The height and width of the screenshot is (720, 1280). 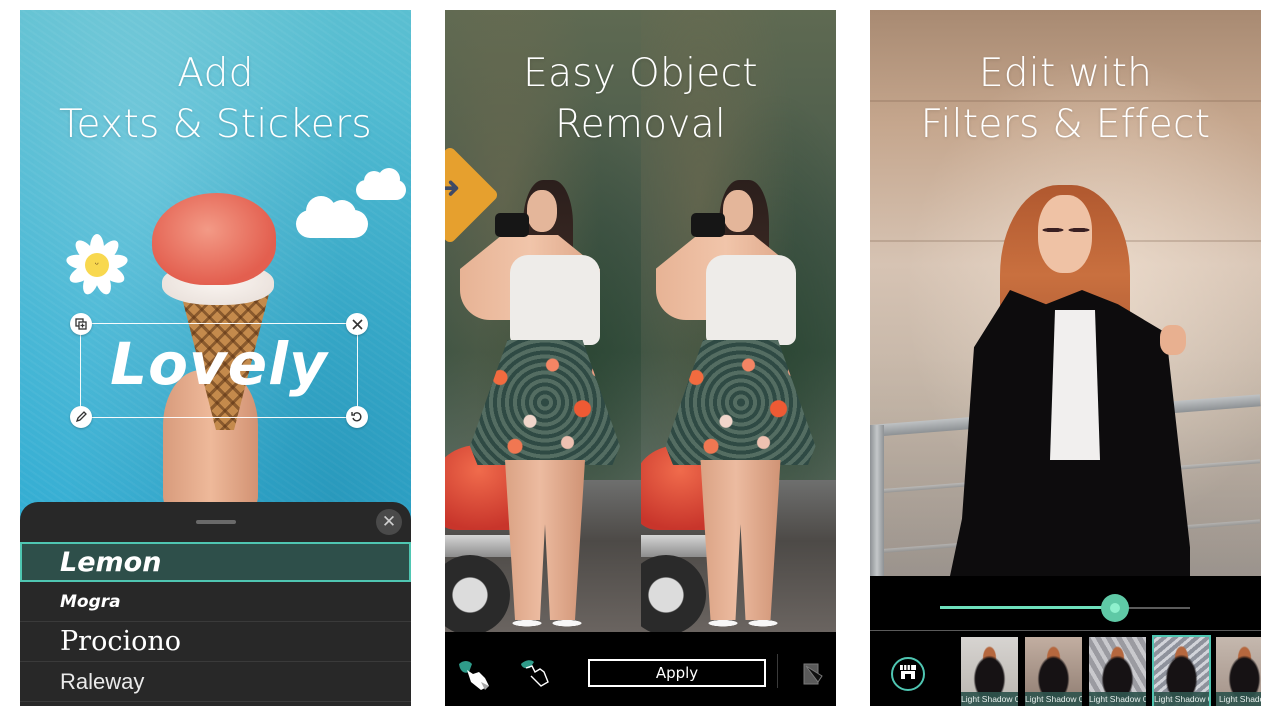 I want to click on cloud-sticker-large, so click(x=332, y=217).